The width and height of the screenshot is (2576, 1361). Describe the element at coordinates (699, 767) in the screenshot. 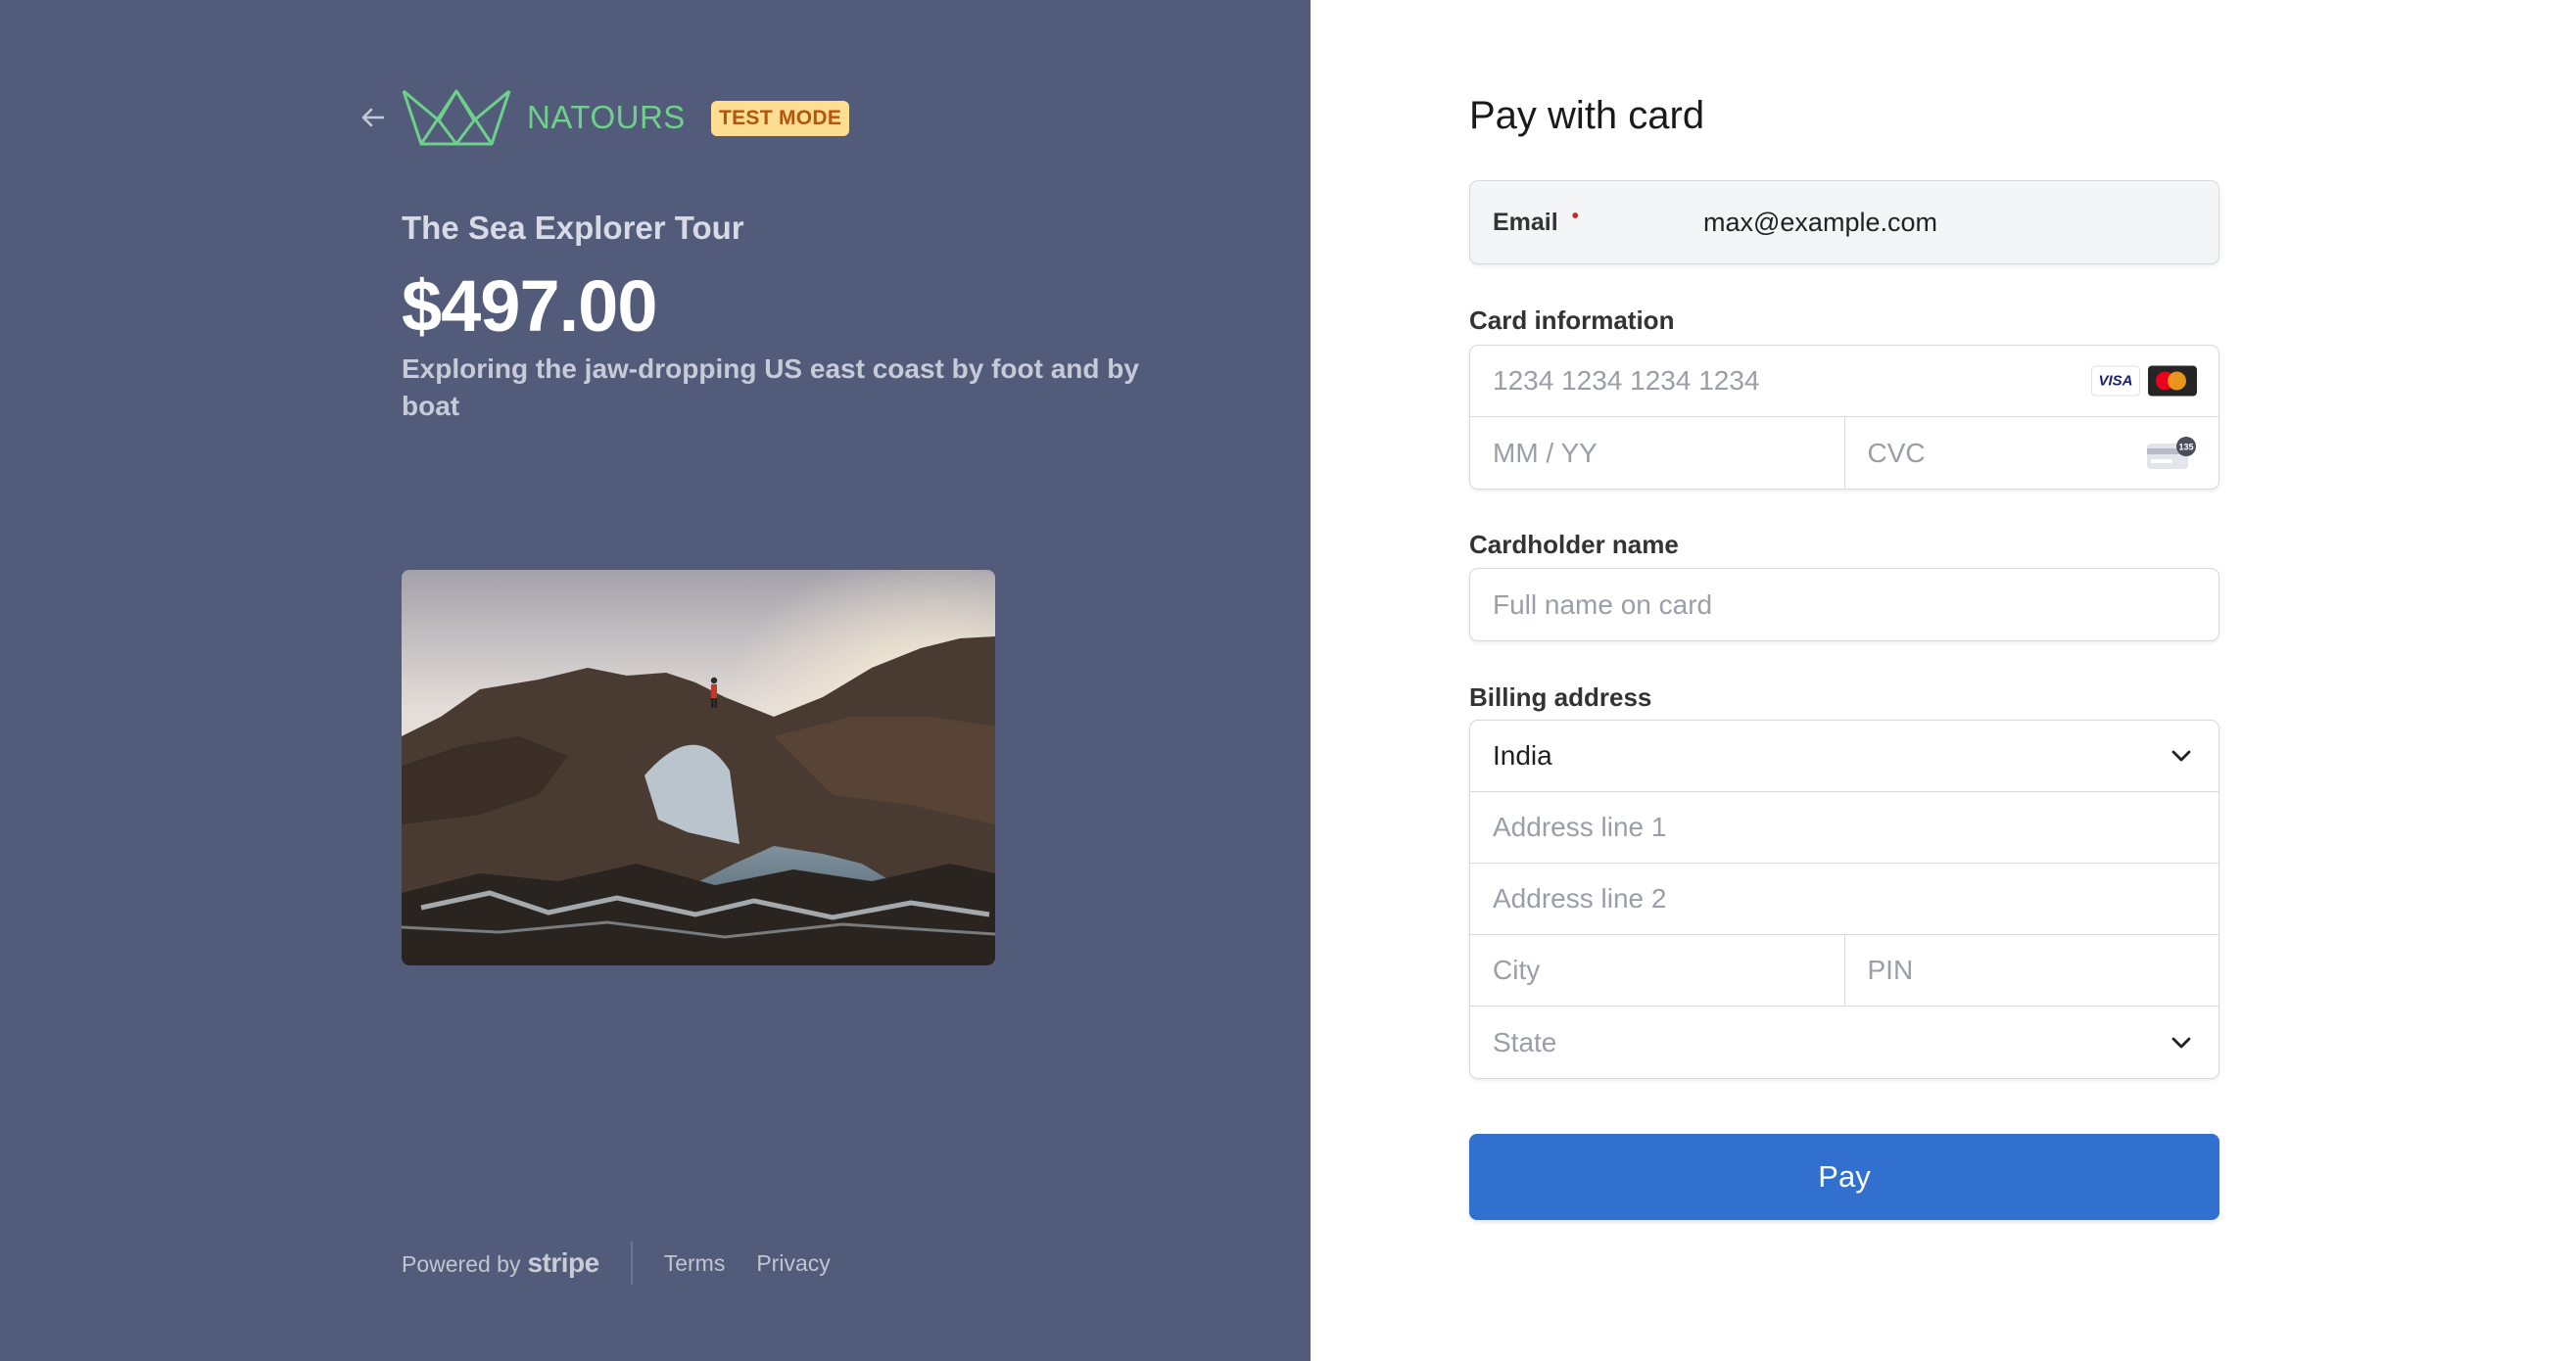

I see `tour-photo` at that location.